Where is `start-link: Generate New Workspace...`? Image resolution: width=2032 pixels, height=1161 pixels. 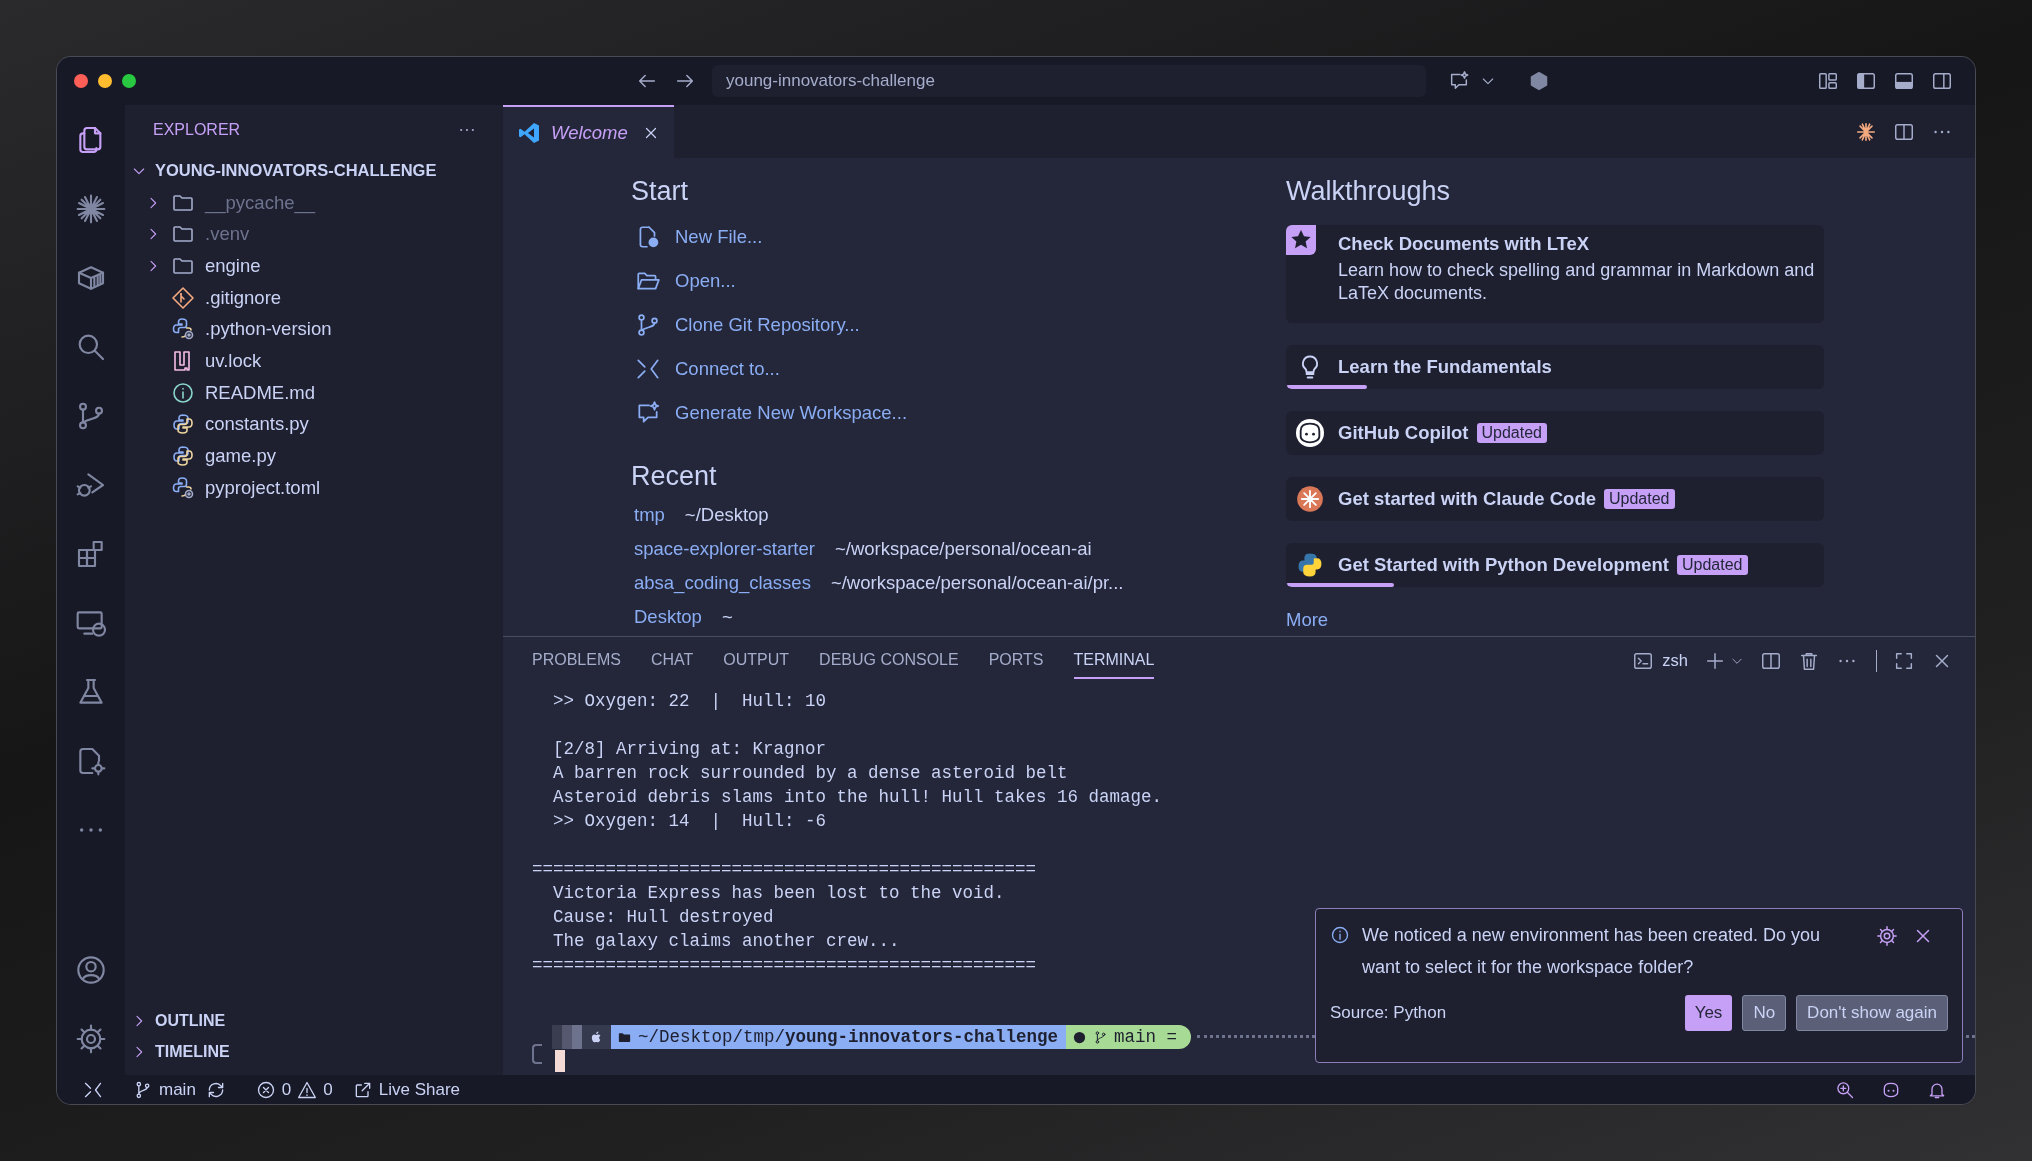 start-link: Generate New Workspace... is located at coordinates (958, 413).